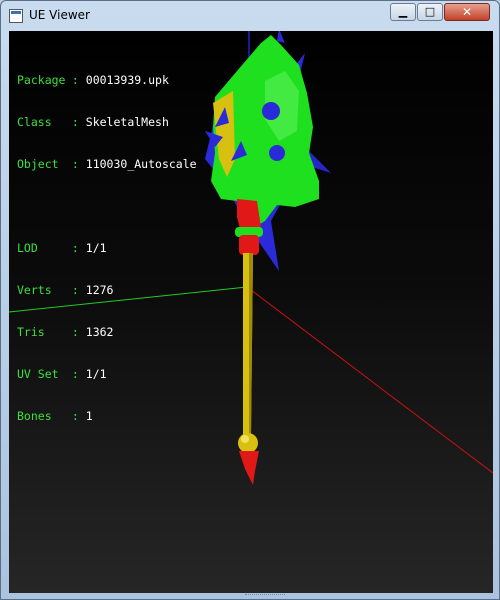 Image resolution: width=500 pixels, height=600 pixels. I want to click on info-key: Verts, so click(34, 290).